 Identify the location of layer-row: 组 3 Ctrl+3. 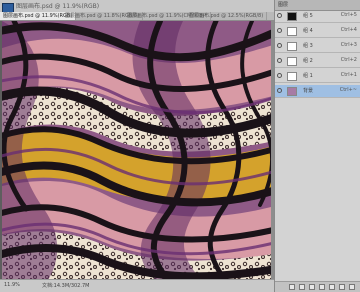
(317, 46).